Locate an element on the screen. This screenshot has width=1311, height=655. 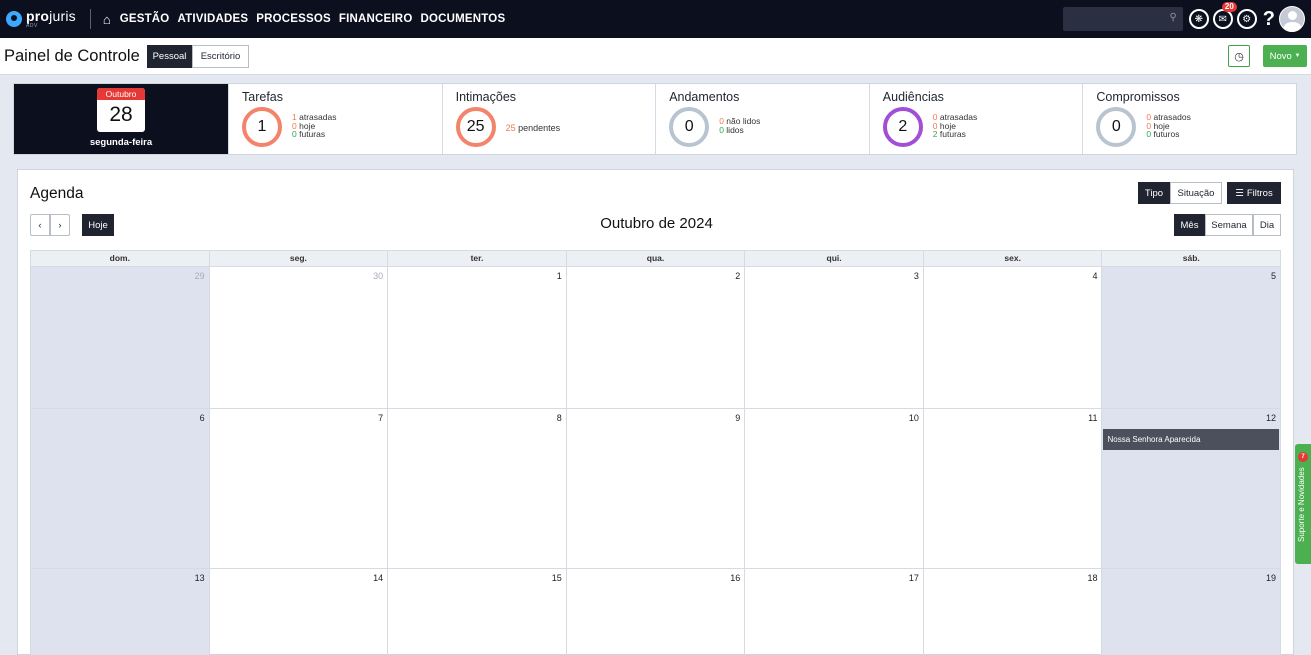
tab-escritorio: Escritório is located at coordinates (220, 56).